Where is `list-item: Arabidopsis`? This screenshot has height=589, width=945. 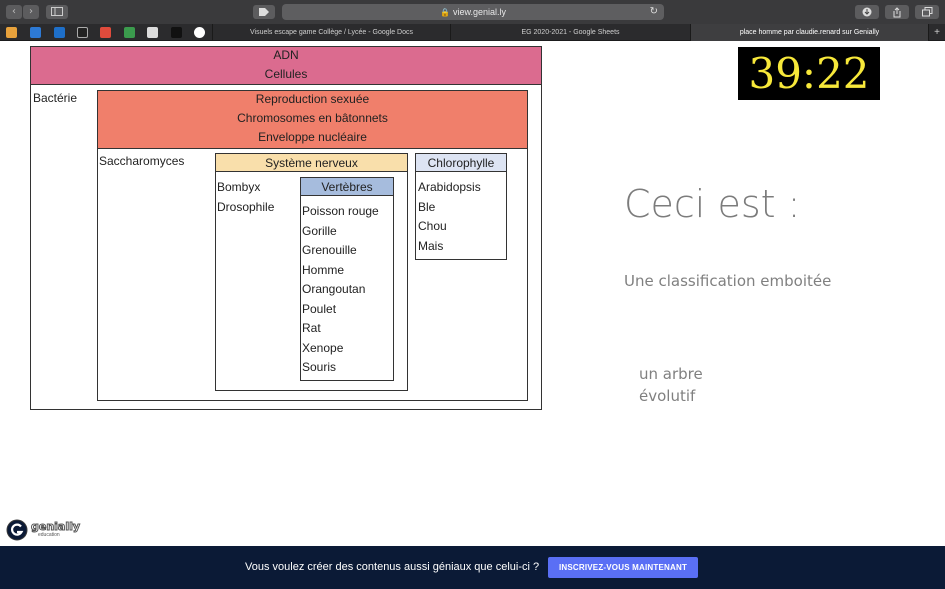
list-item: Arabidopsis is located at coordinates (449, 187).